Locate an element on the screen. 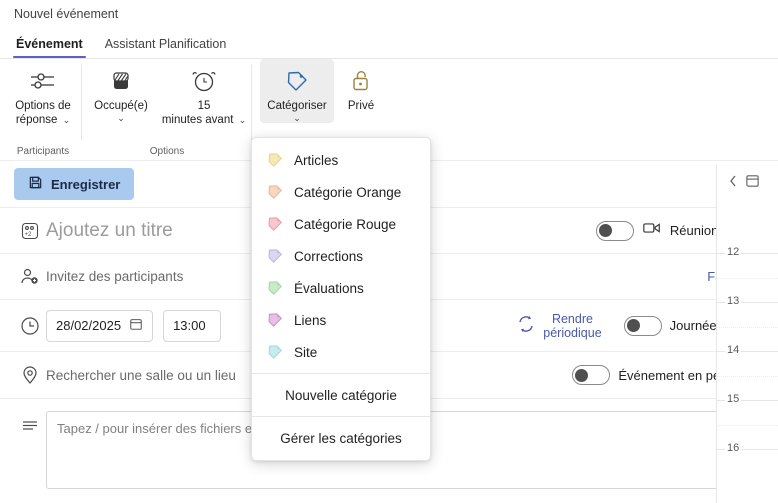  category-item-corrections: Corrections is located at coordinates (341, 256).